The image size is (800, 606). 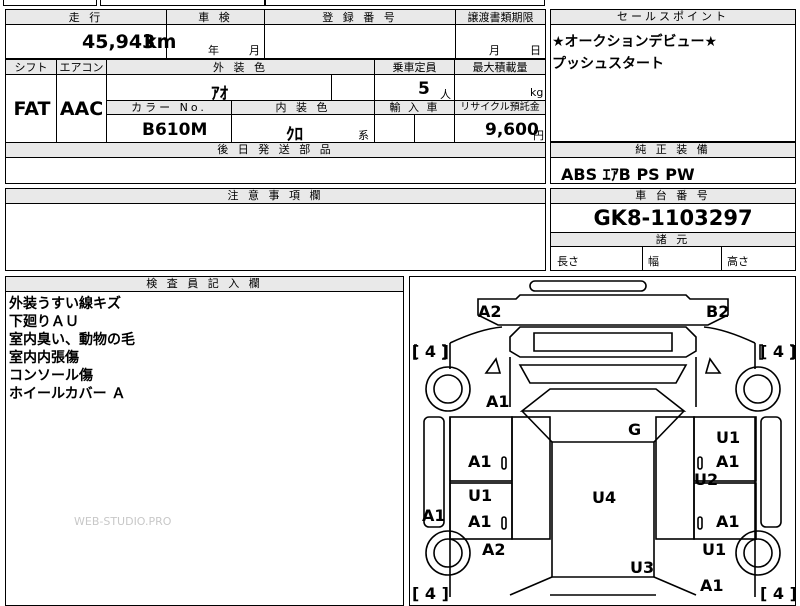 What do you see at coordinates (500, 17) in the screenshot?
I see `transfer-deadline-label: 譲渡書類期限` at bounding box center [500, 17].